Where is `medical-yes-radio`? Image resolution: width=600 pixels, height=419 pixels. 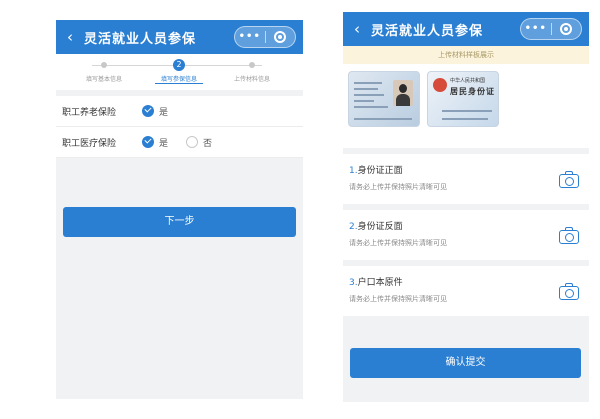 medical-yes-radio is located at coordinates (148, 142).